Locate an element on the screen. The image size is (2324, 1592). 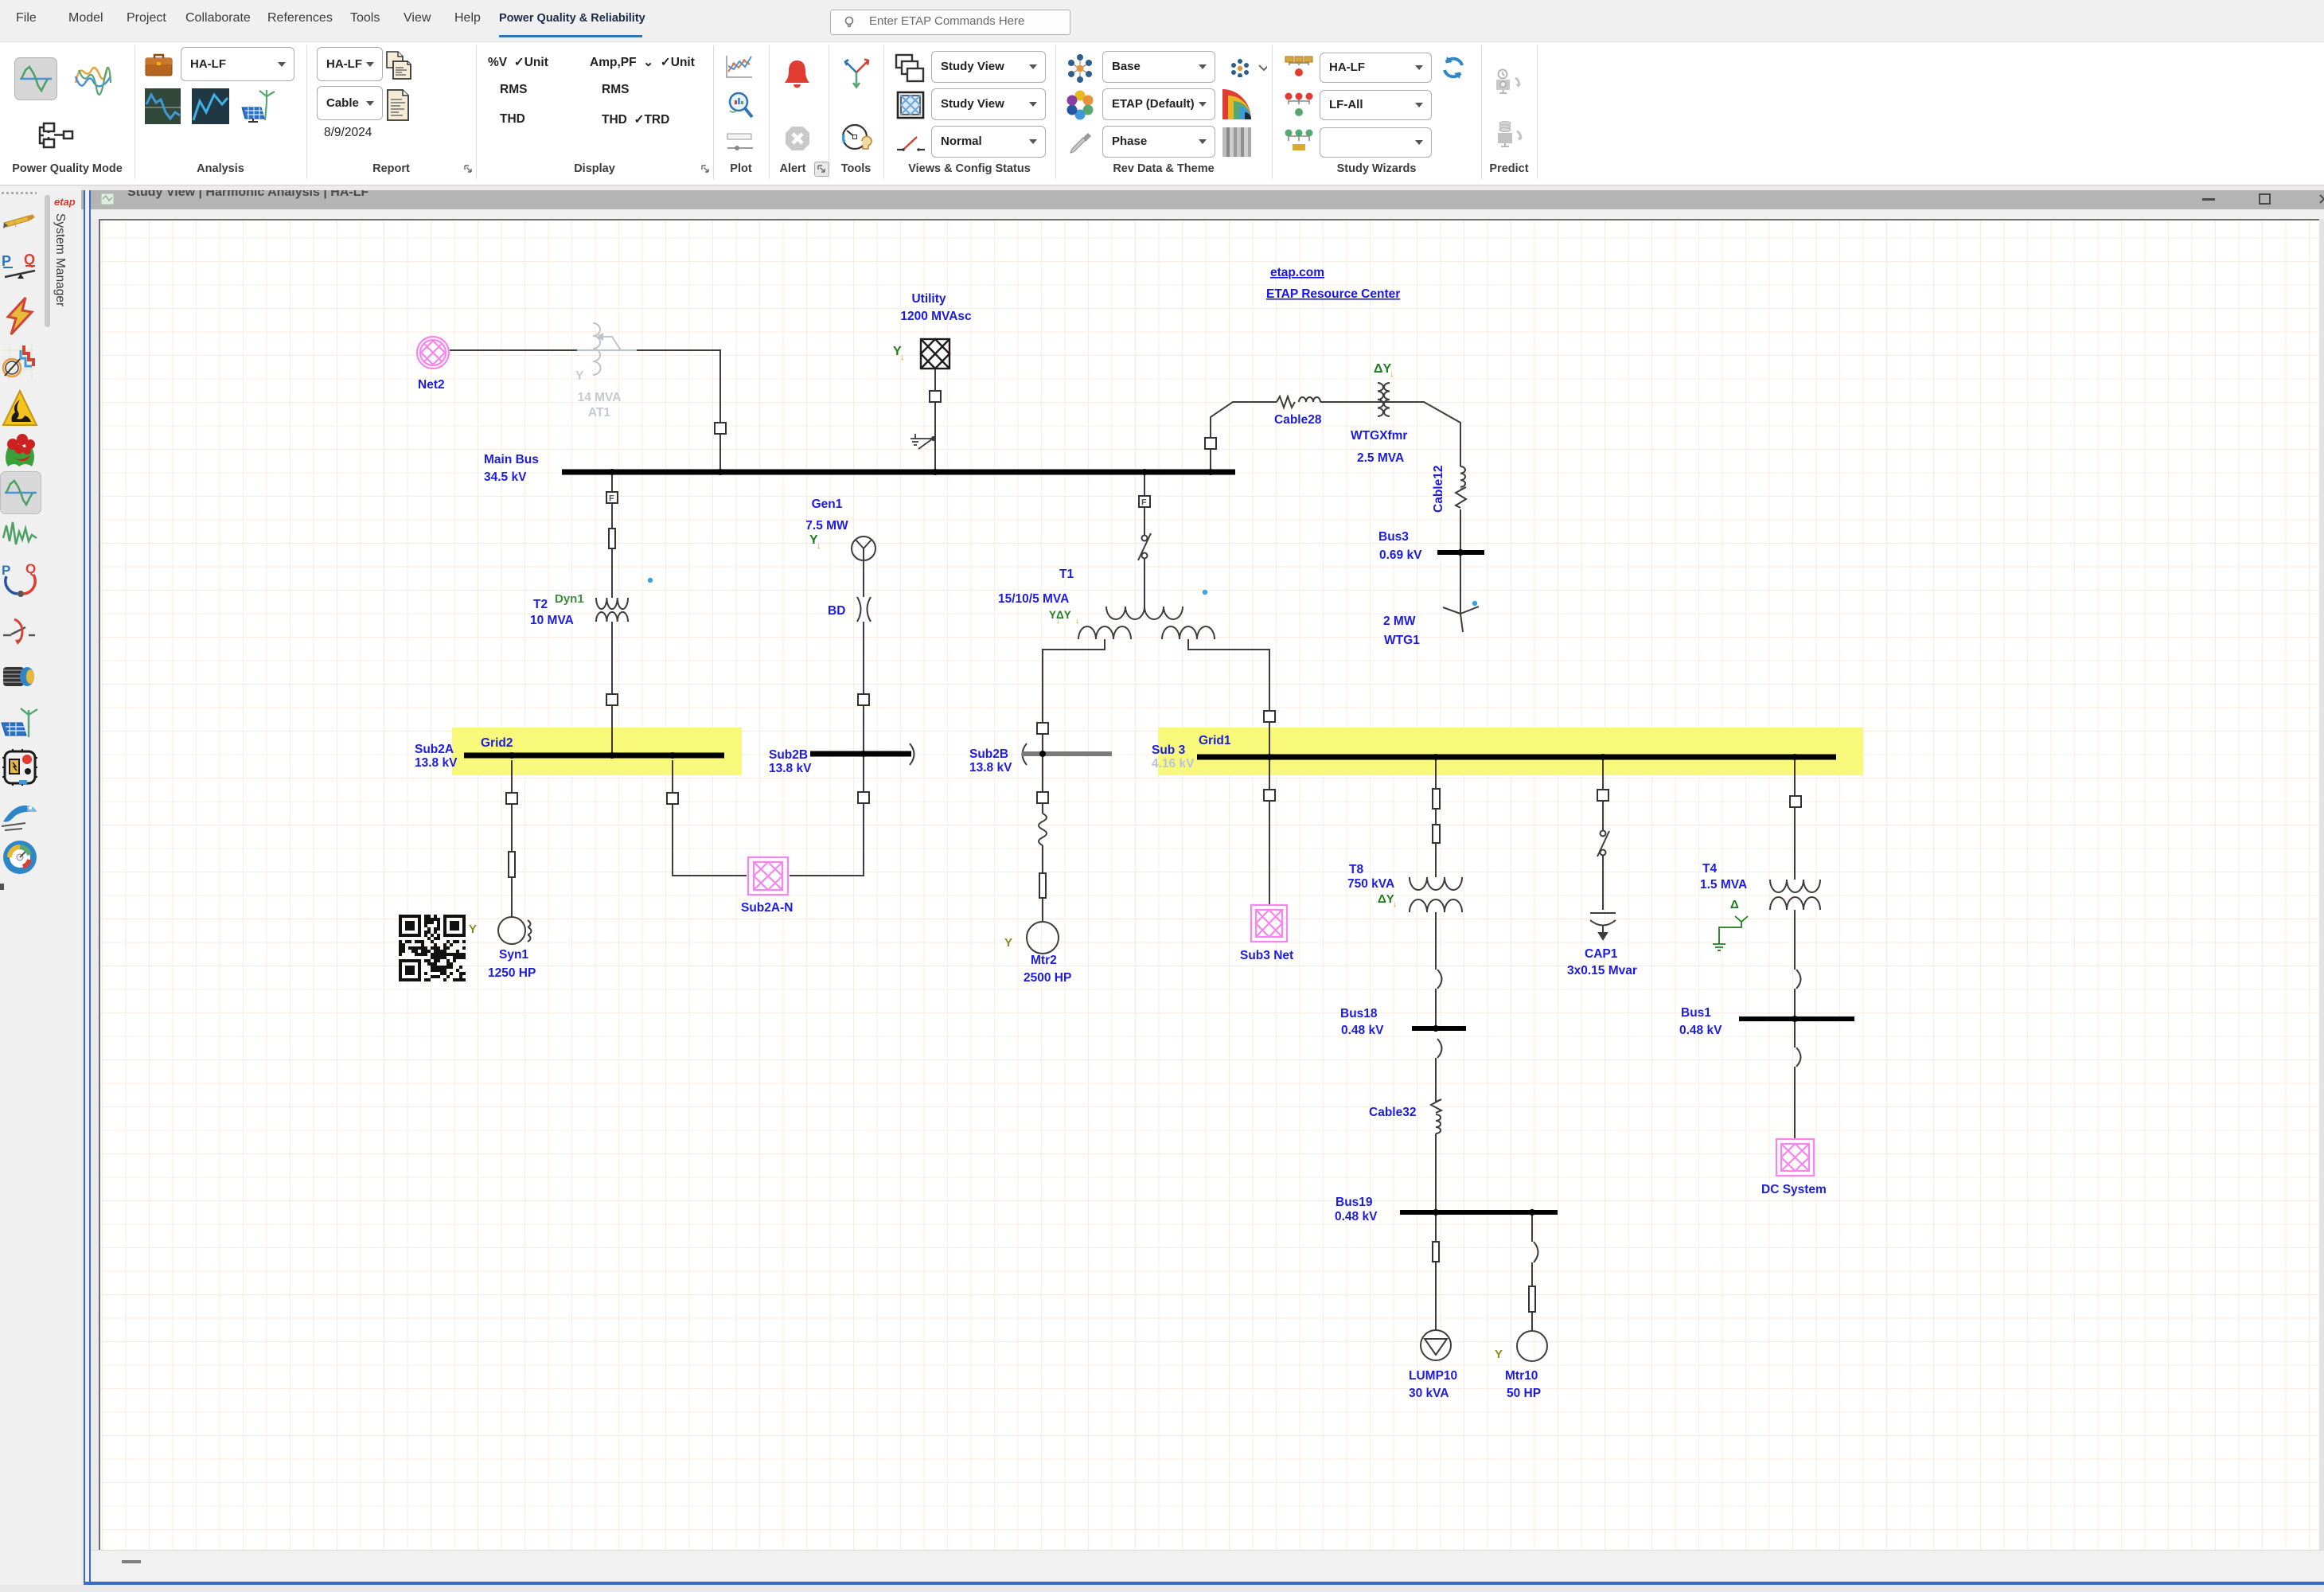
svg-text: Mtr10 is located at coordinates (1521, 1376).